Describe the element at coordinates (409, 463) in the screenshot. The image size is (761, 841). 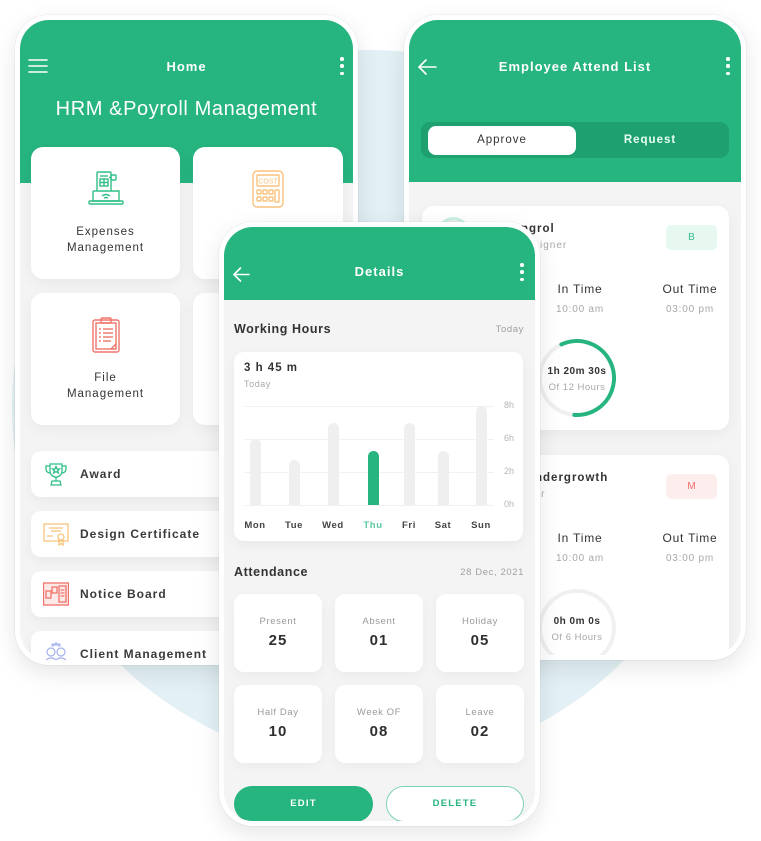
I see `bar-fri` at that location.